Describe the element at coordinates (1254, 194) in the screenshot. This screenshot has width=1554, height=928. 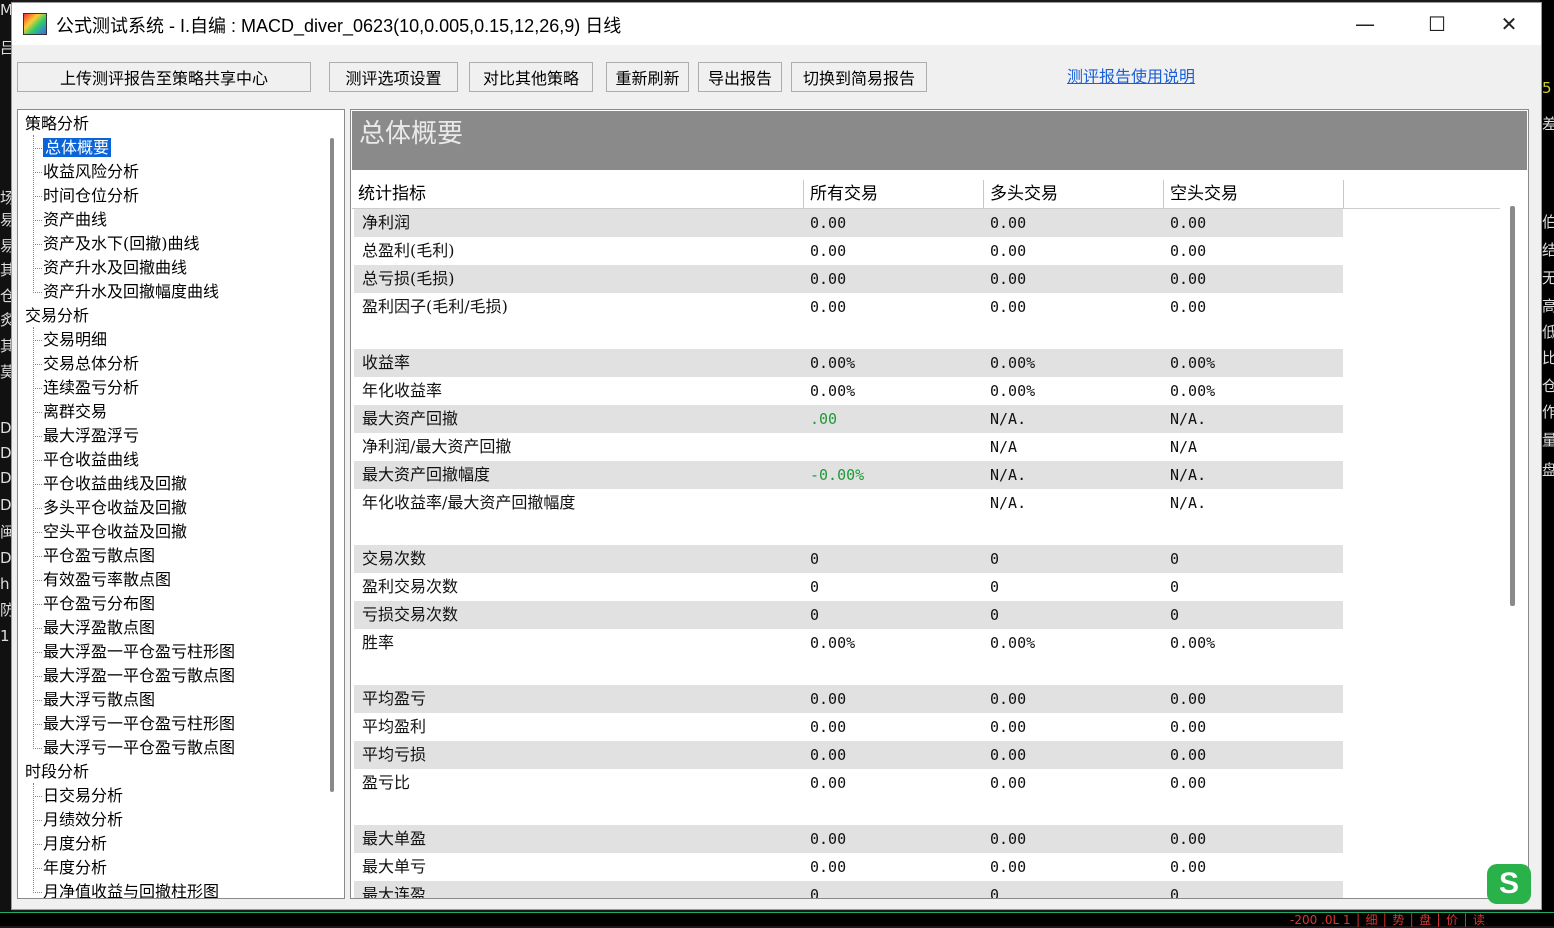
I see `col-header-short: 空头交易` at that location.